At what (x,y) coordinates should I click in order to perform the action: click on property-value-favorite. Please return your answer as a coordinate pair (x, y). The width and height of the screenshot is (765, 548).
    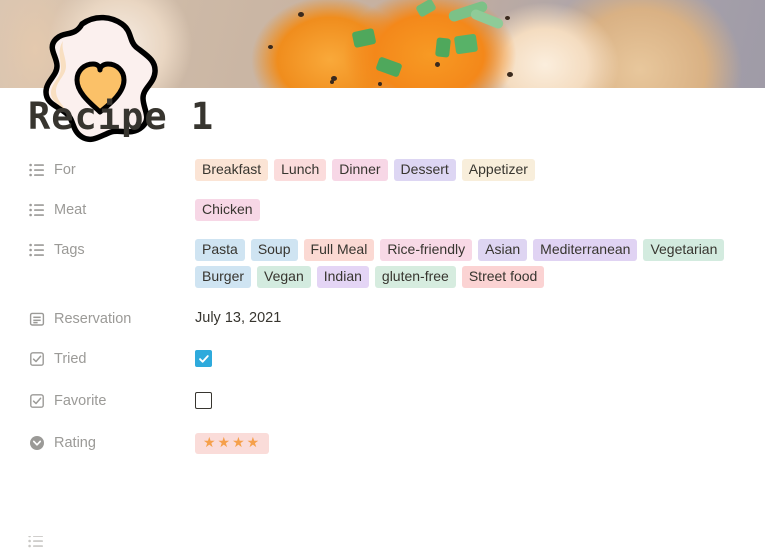
    Looking at the image, I should click on (471, 399).